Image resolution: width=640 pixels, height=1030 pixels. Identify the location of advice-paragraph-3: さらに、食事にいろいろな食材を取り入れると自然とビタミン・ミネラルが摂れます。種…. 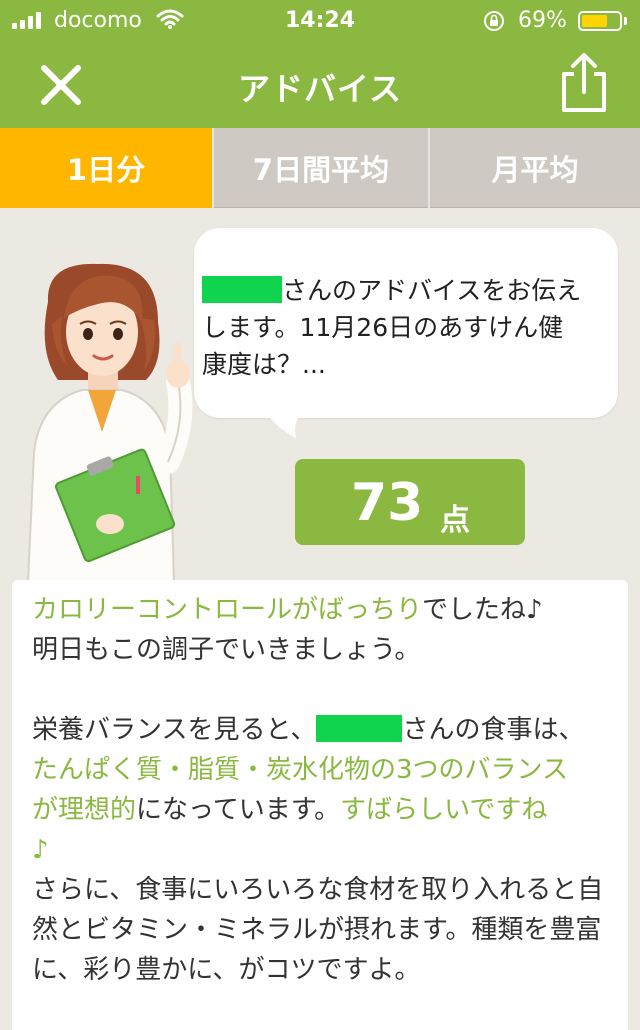
(318, 930).